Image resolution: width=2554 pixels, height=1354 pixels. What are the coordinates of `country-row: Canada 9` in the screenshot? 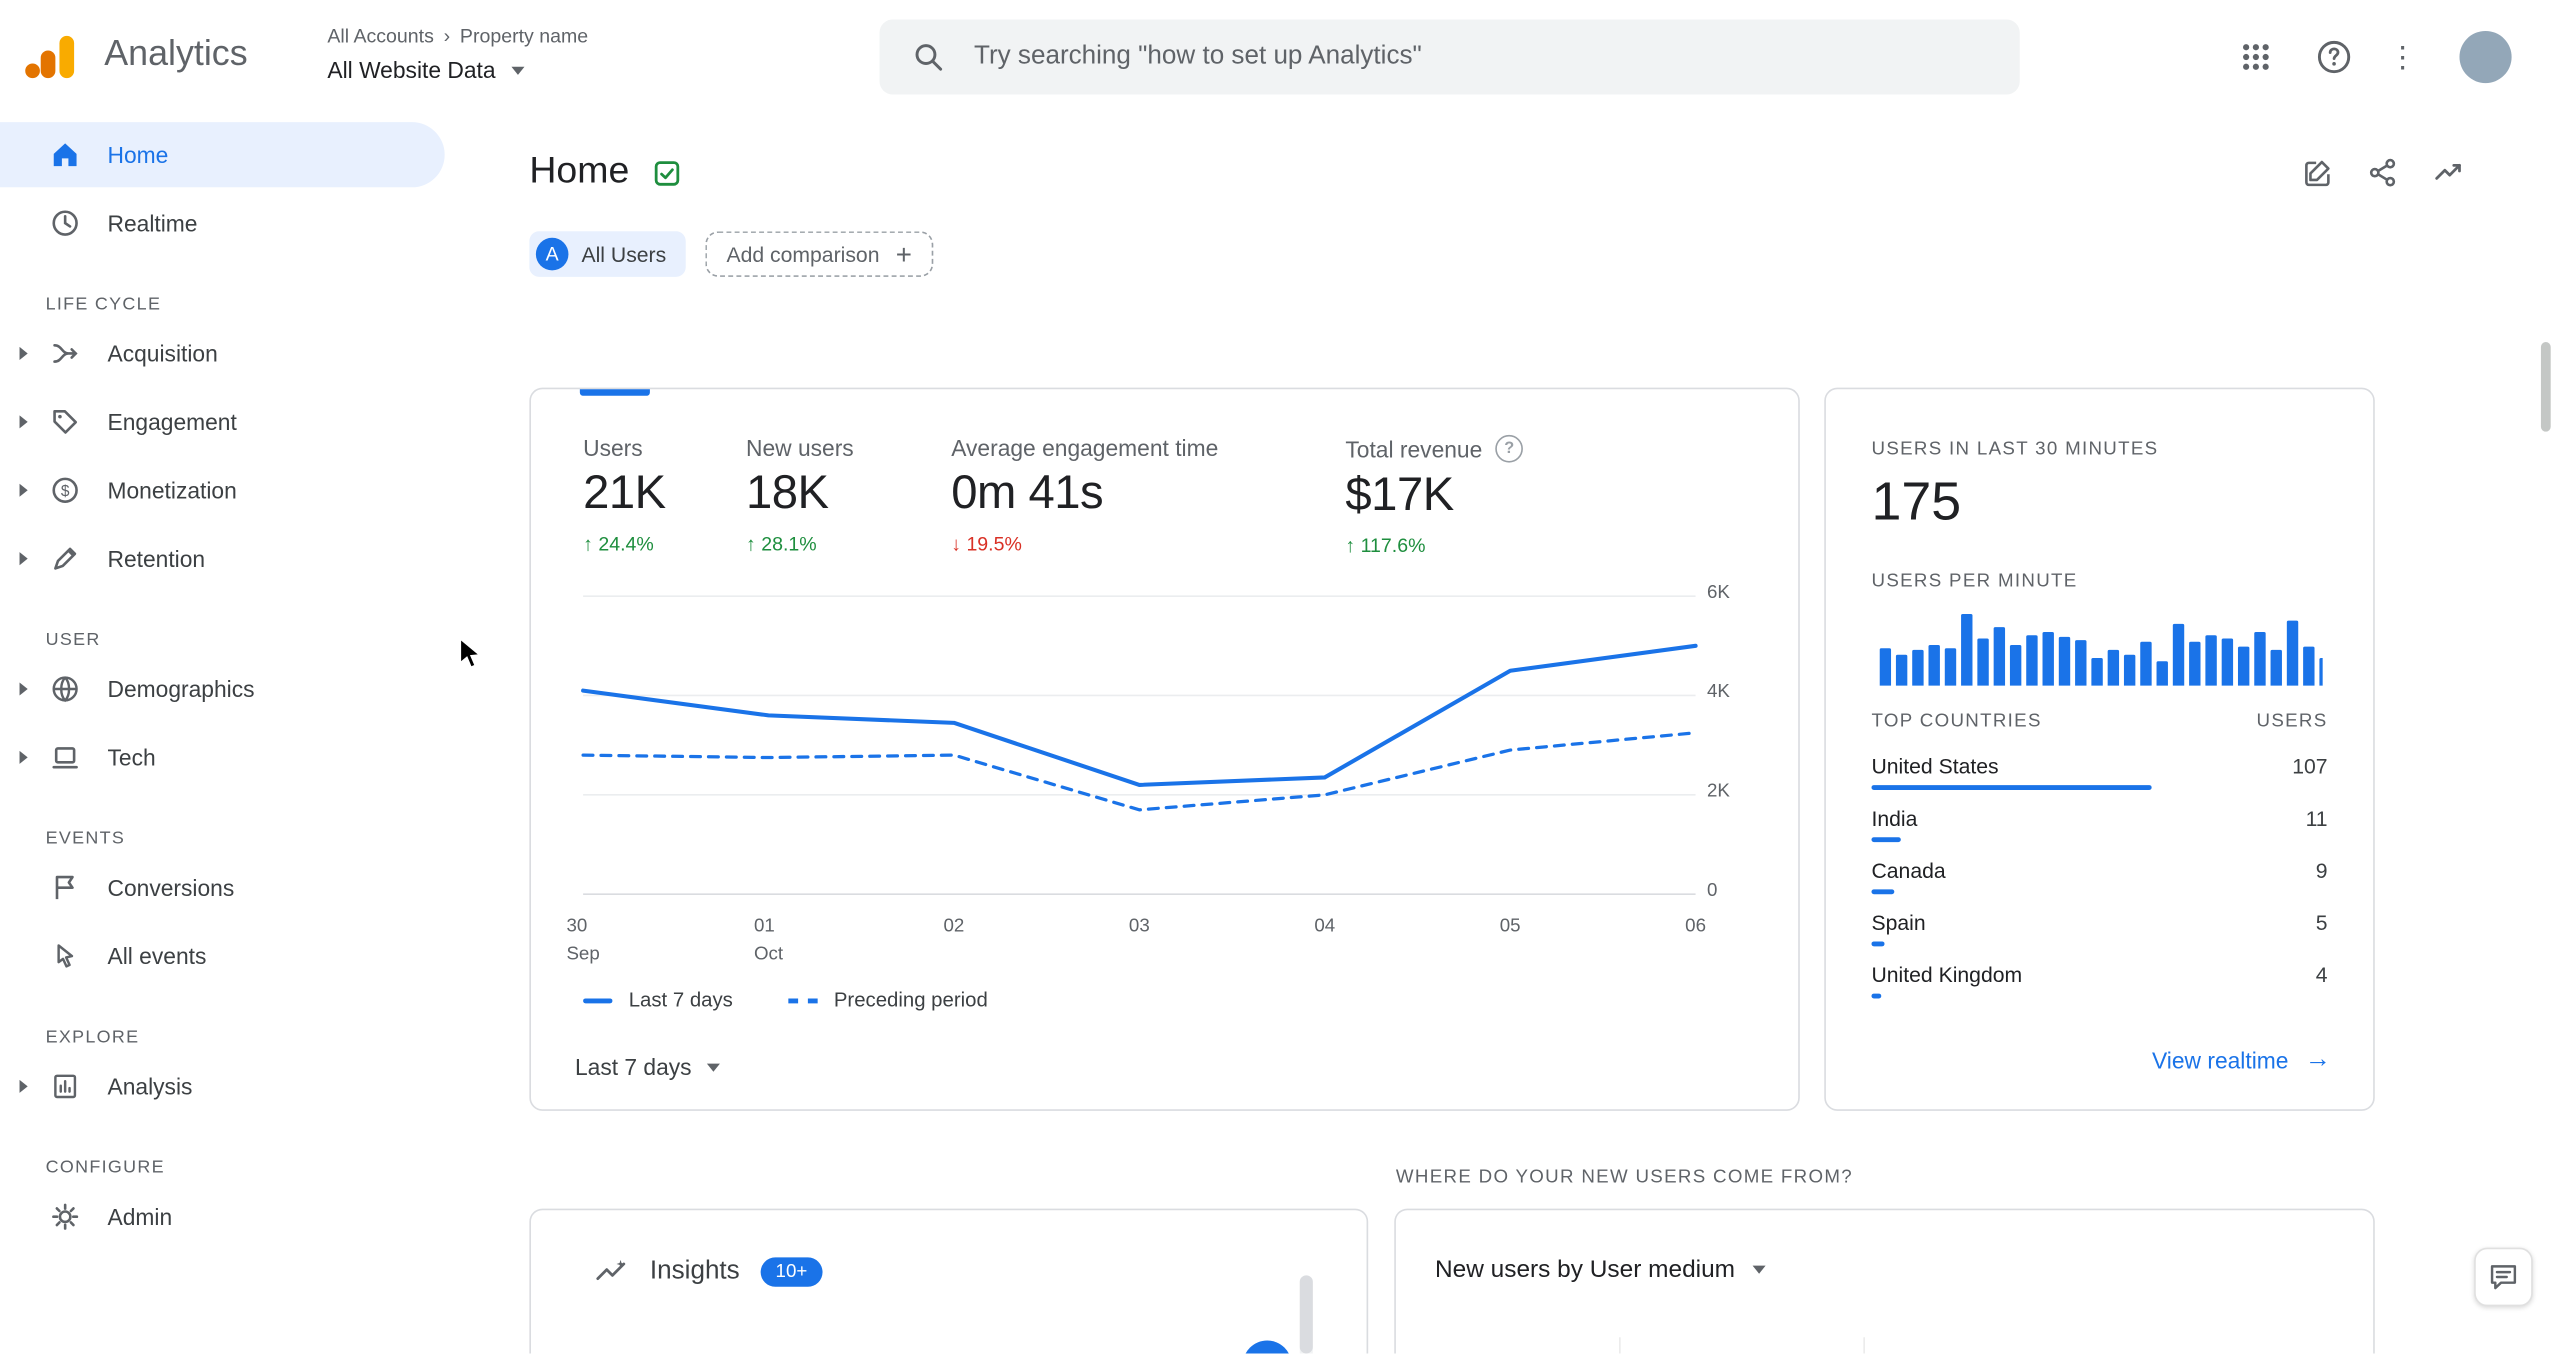 It's located at (2099, 884).